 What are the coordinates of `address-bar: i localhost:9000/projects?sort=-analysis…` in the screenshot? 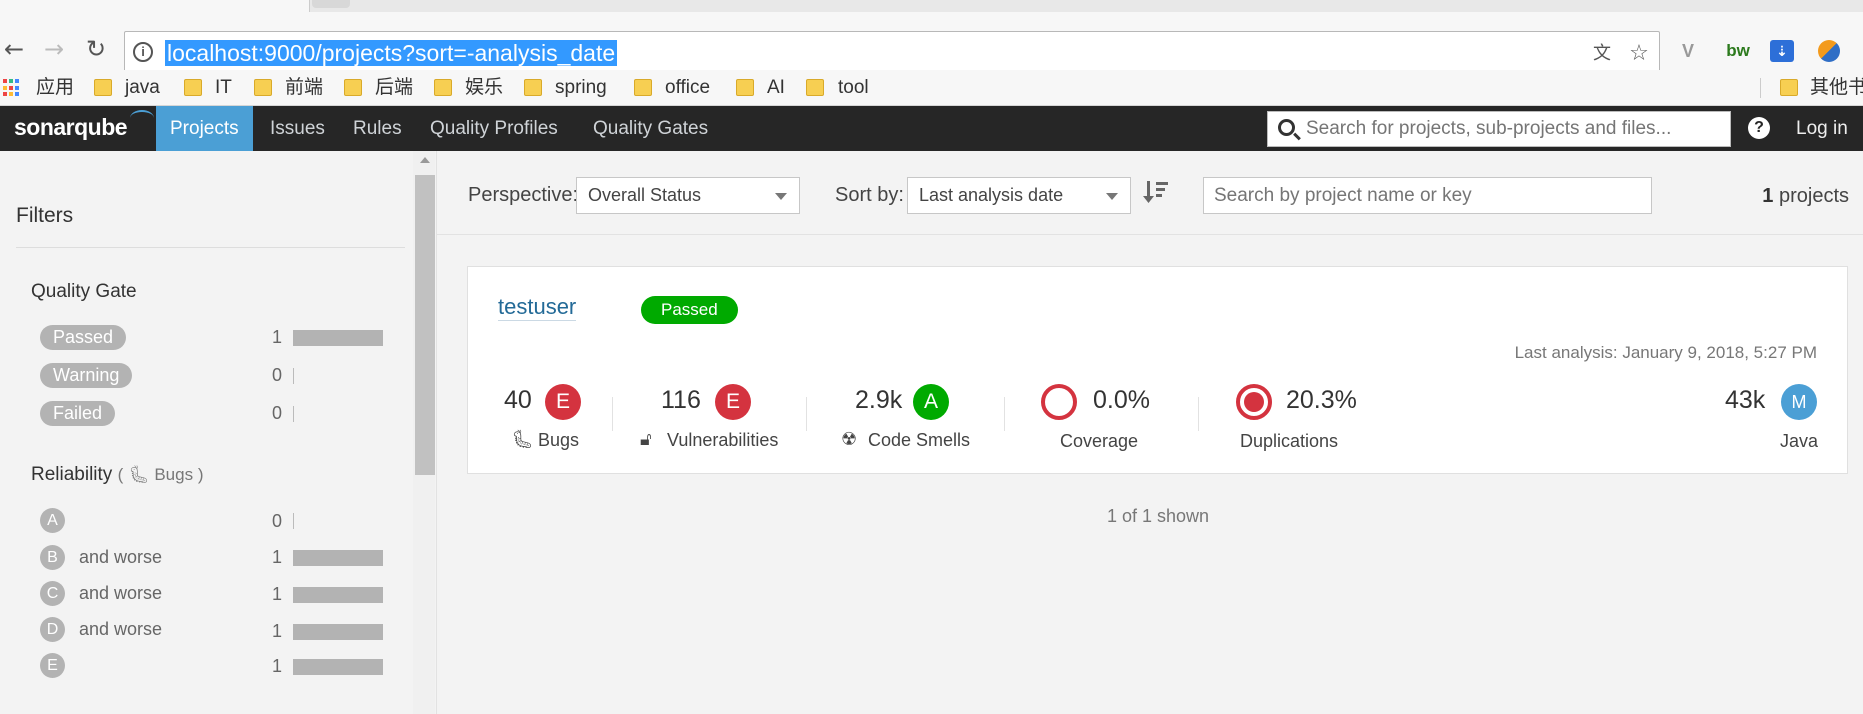 It's located at (892, 52).